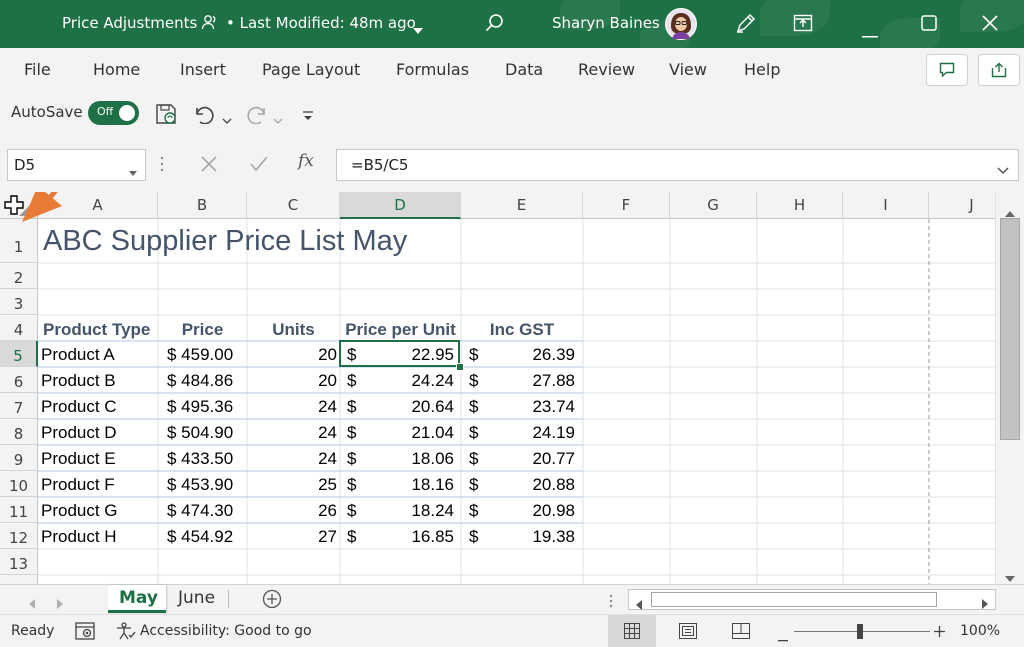 The height and width of the screenshot is (647, 1024). I want to click on cell-product: Product H, so click(79, 537).